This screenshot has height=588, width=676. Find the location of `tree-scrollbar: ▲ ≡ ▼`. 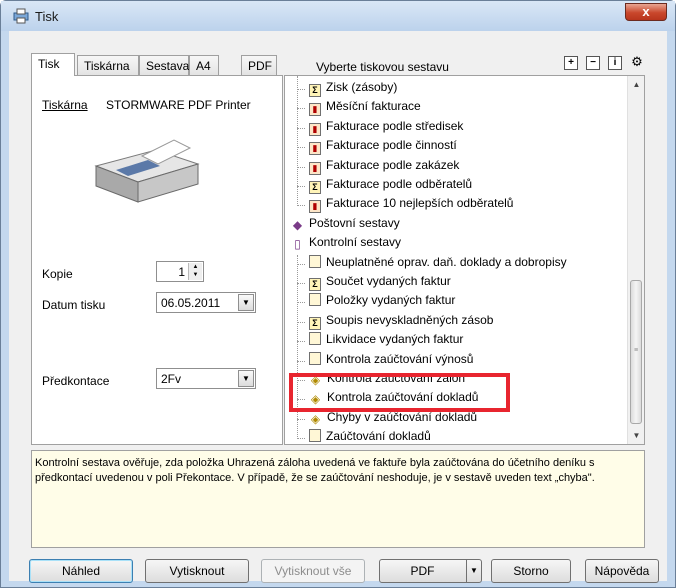

tree-scrollbar: ▲ ≡ ▼ is located at coordinates (635, 260).